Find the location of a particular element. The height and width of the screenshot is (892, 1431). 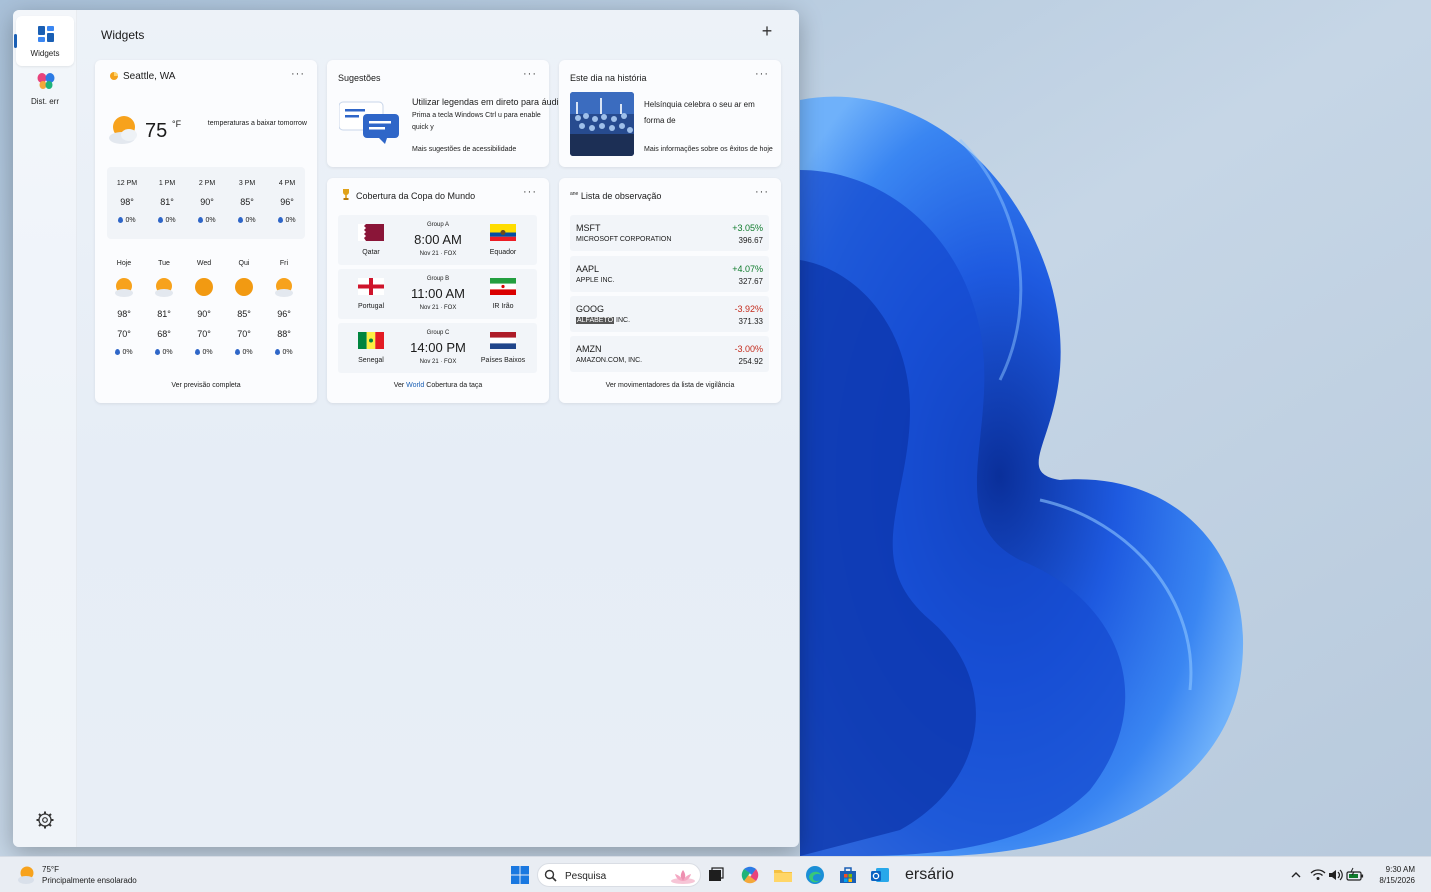

sun-icon is located at coordinates (114, 76).